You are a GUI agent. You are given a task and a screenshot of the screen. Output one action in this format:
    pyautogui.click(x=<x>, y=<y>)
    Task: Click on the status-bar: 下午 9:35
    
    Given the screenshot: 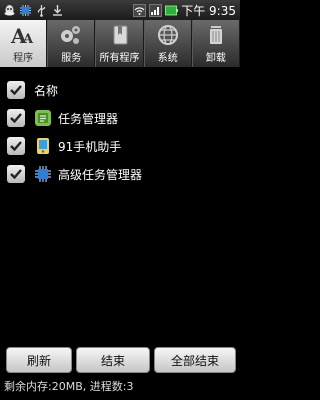 What is the action you would take?
    pyautogui.click(x=120, y=10)
    